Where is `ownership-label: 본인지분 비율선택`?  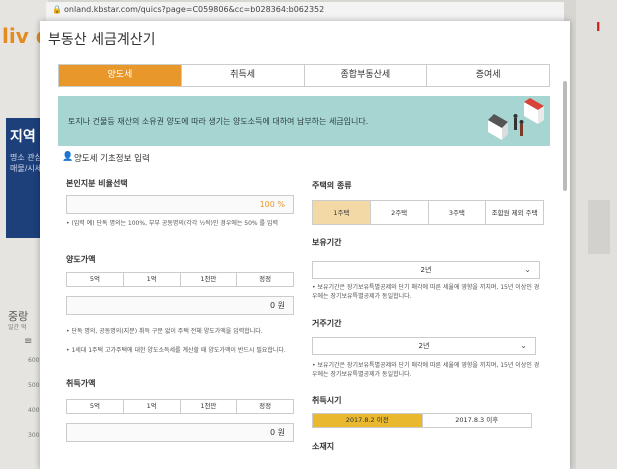 ownership-label: 본인지분 비율선택 is located at coordinates (97, 183).